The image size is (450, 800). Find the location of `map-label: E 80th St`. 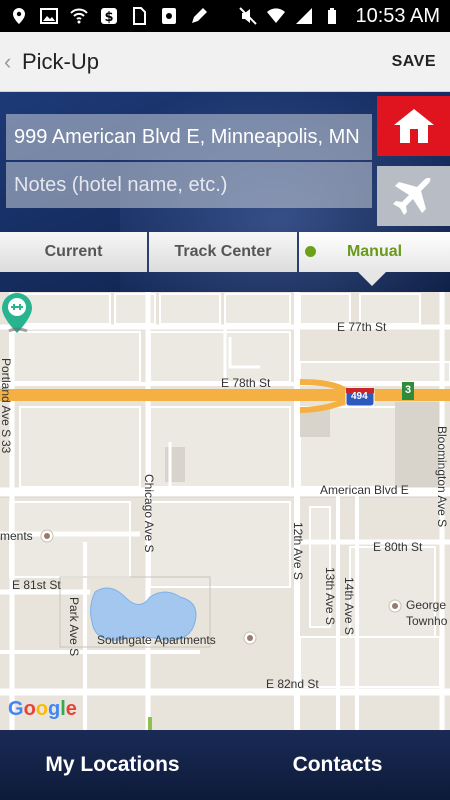

map-label: E 80th St is located at coordinates (398, 547).